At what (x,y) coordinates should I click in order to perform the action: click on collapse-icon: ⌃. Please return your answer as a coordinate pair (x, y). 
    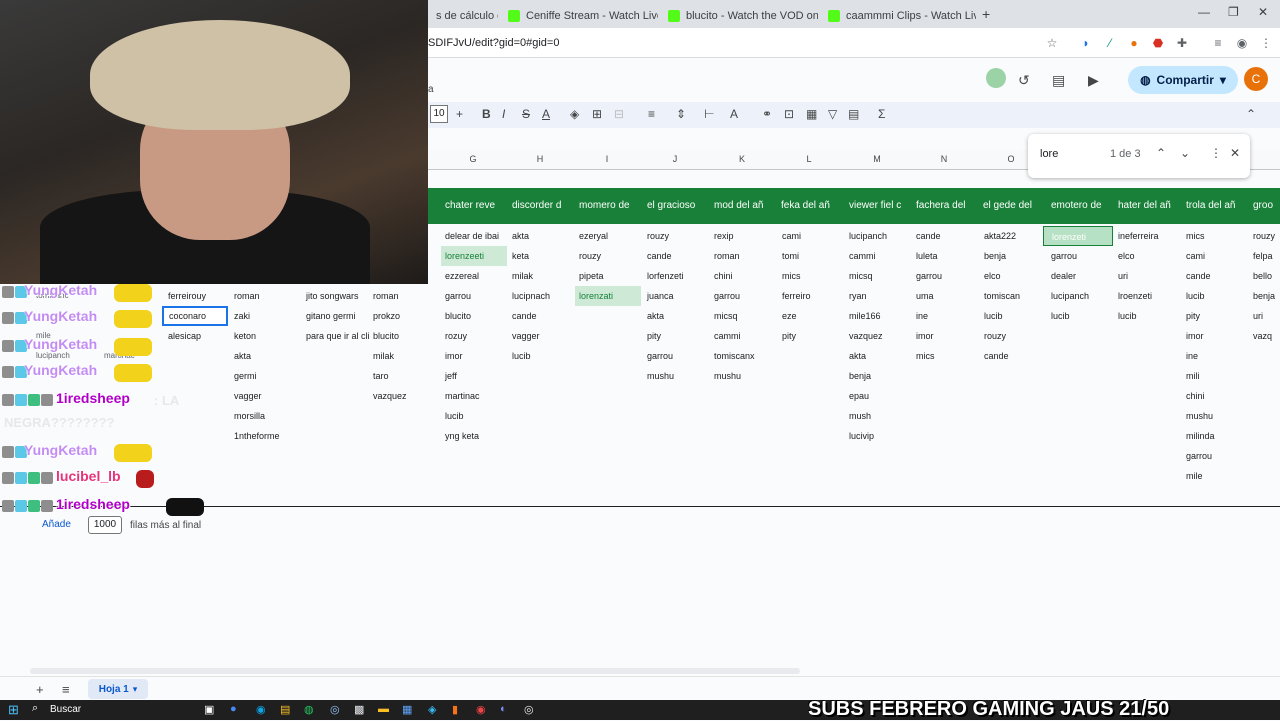
    Looking at the image, I should click on (1251, 114).